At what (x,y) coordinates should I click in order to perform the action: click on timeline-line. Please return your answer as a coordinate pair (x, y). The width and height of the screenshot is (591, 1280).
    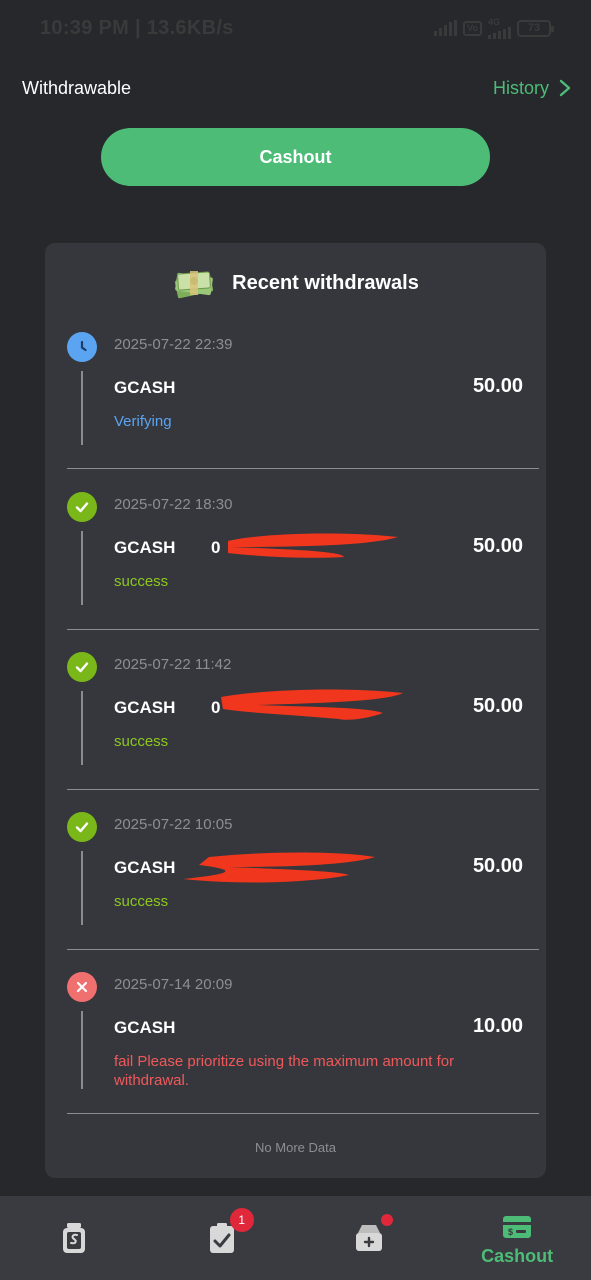
    Looking at the image, I should click on (82, 1050).